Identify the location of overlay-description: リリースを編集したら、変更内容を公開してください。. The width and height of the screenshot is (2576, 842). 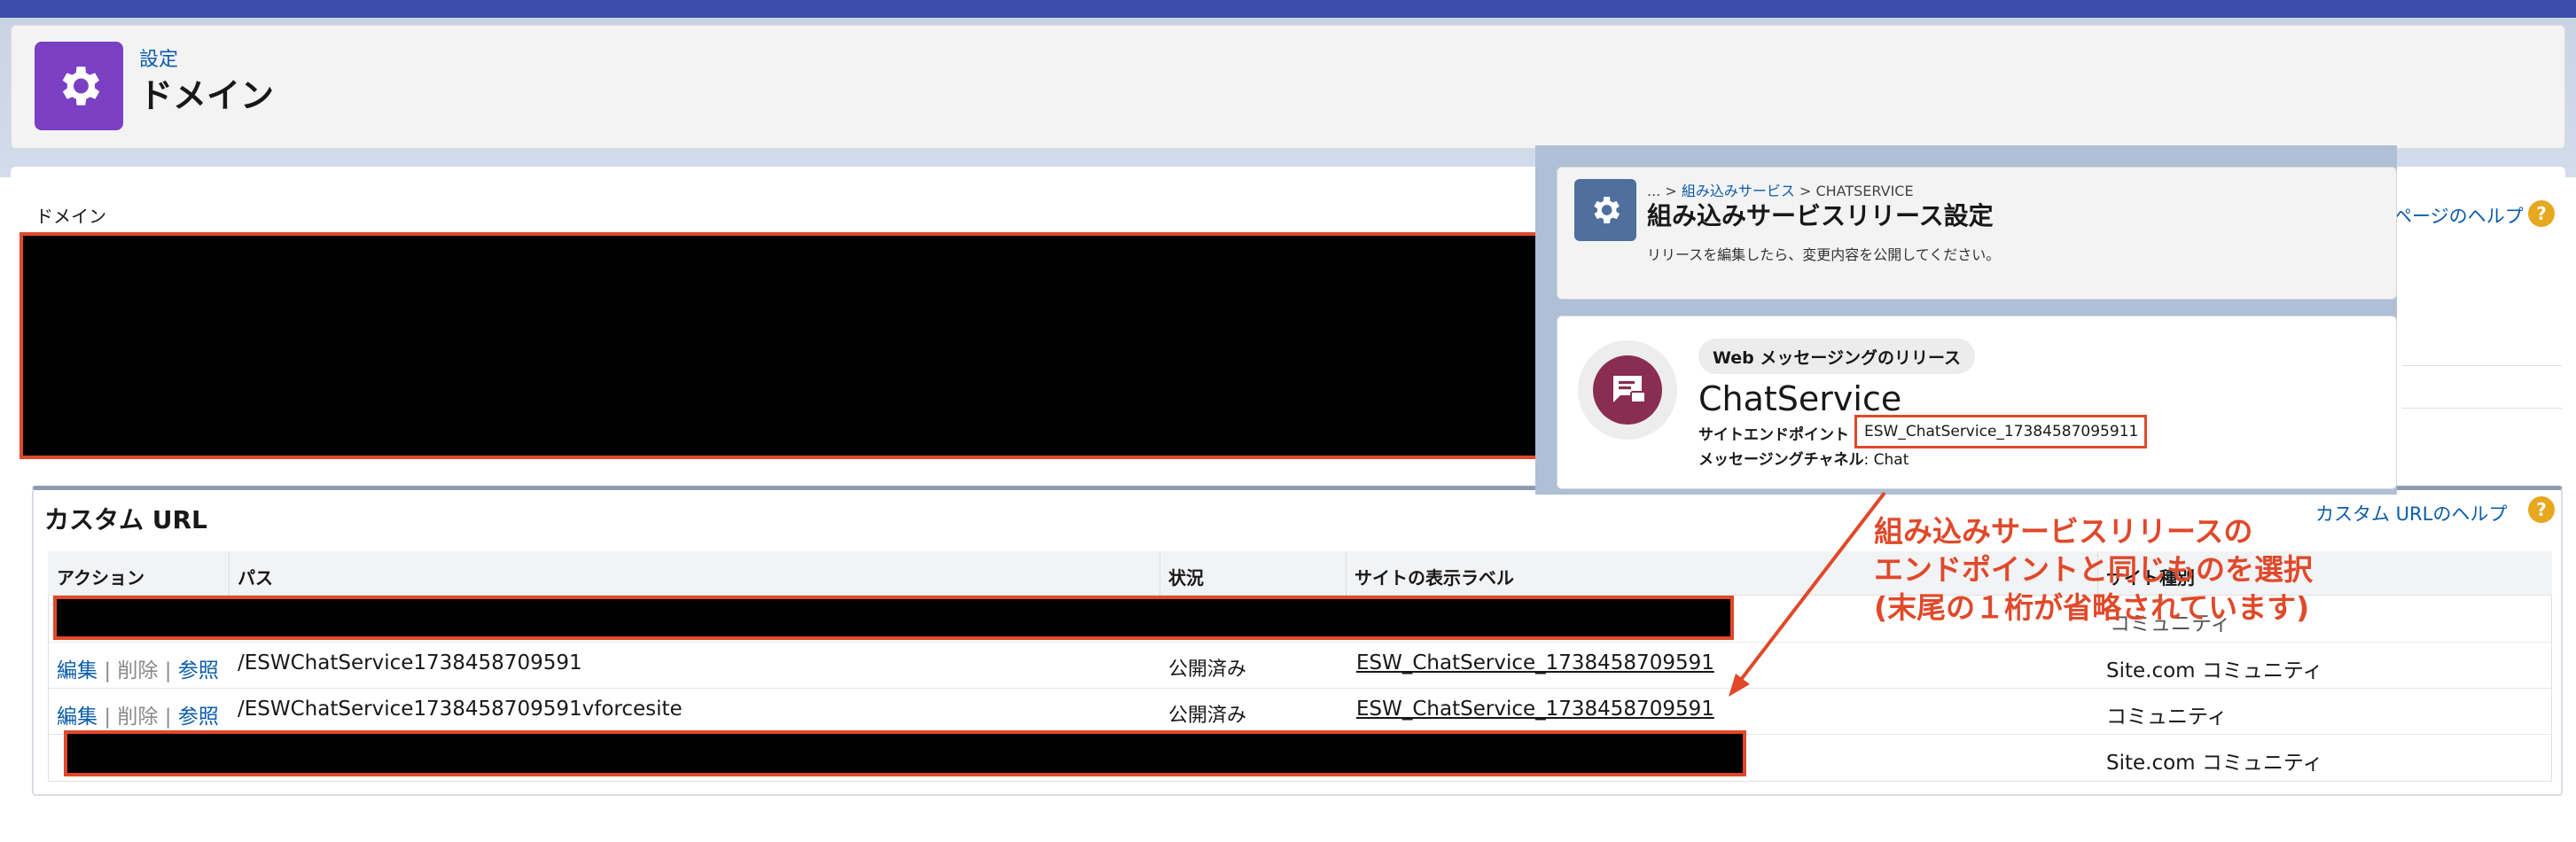
(1824, 254).